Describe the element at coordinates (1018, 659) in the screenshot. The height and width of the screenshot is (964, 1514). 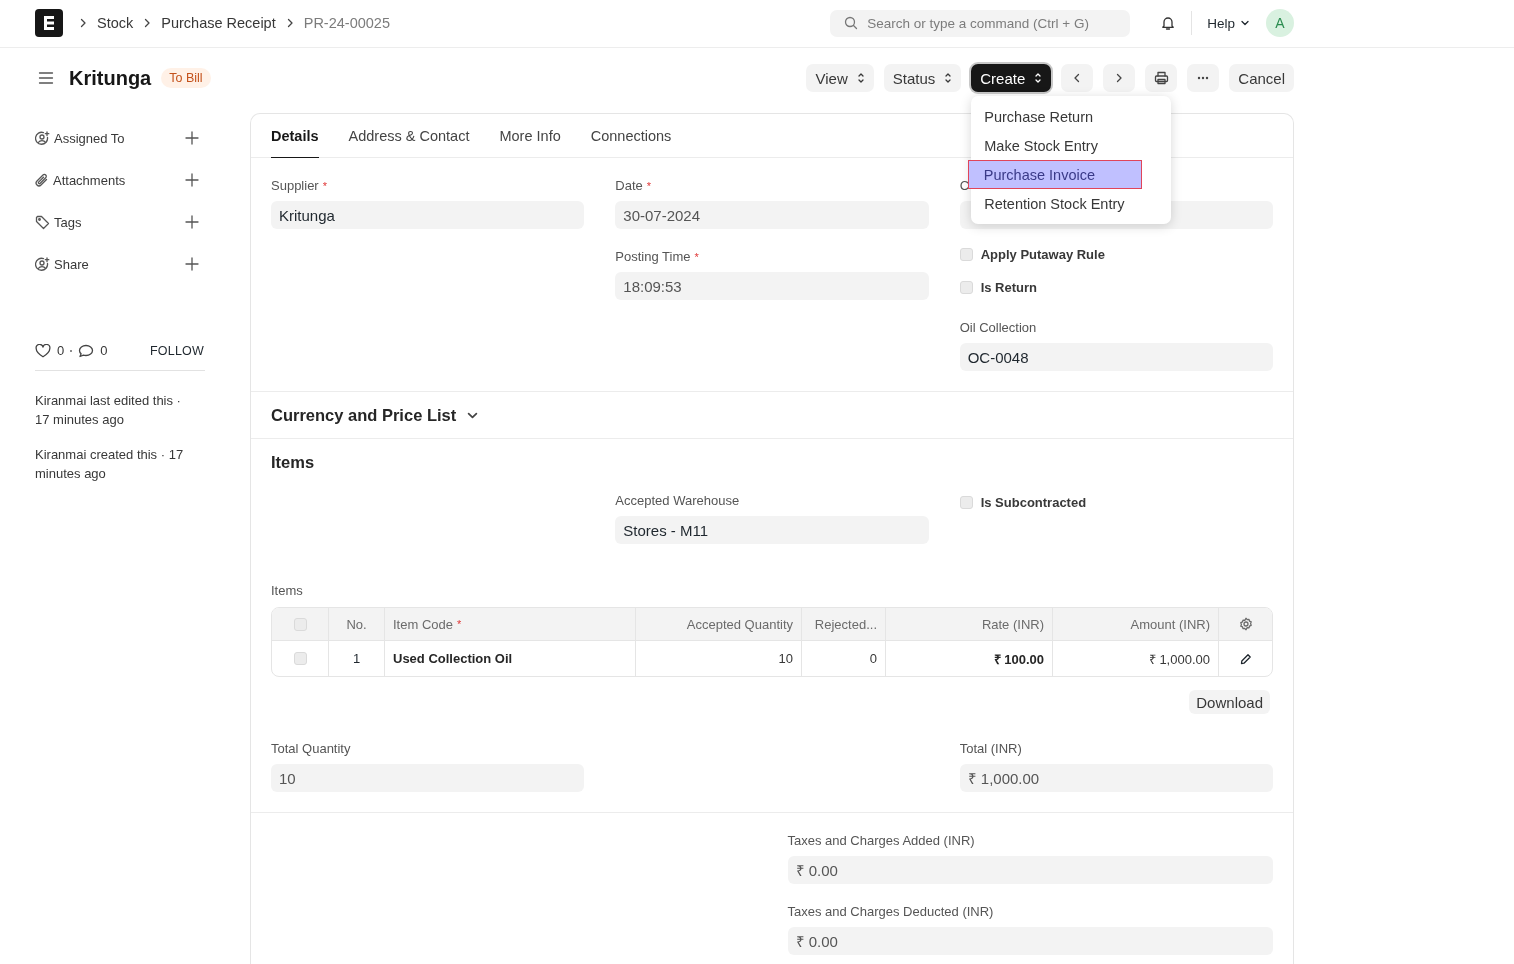
I see `table-cell-text: ₹ 100.00` at that location.